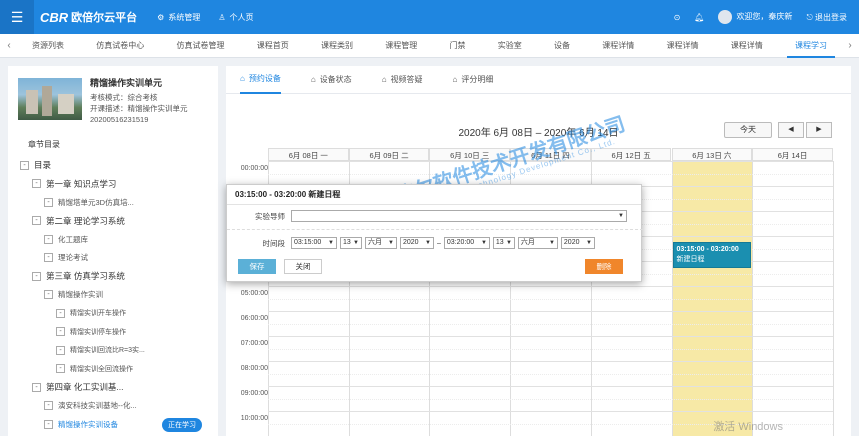 The height and width of the screenshot is (436, 859). Describe the element at coordinates (113, 276) in the screenshot. I see `toc-item: - 第三章 仿真学习系统` at that location.